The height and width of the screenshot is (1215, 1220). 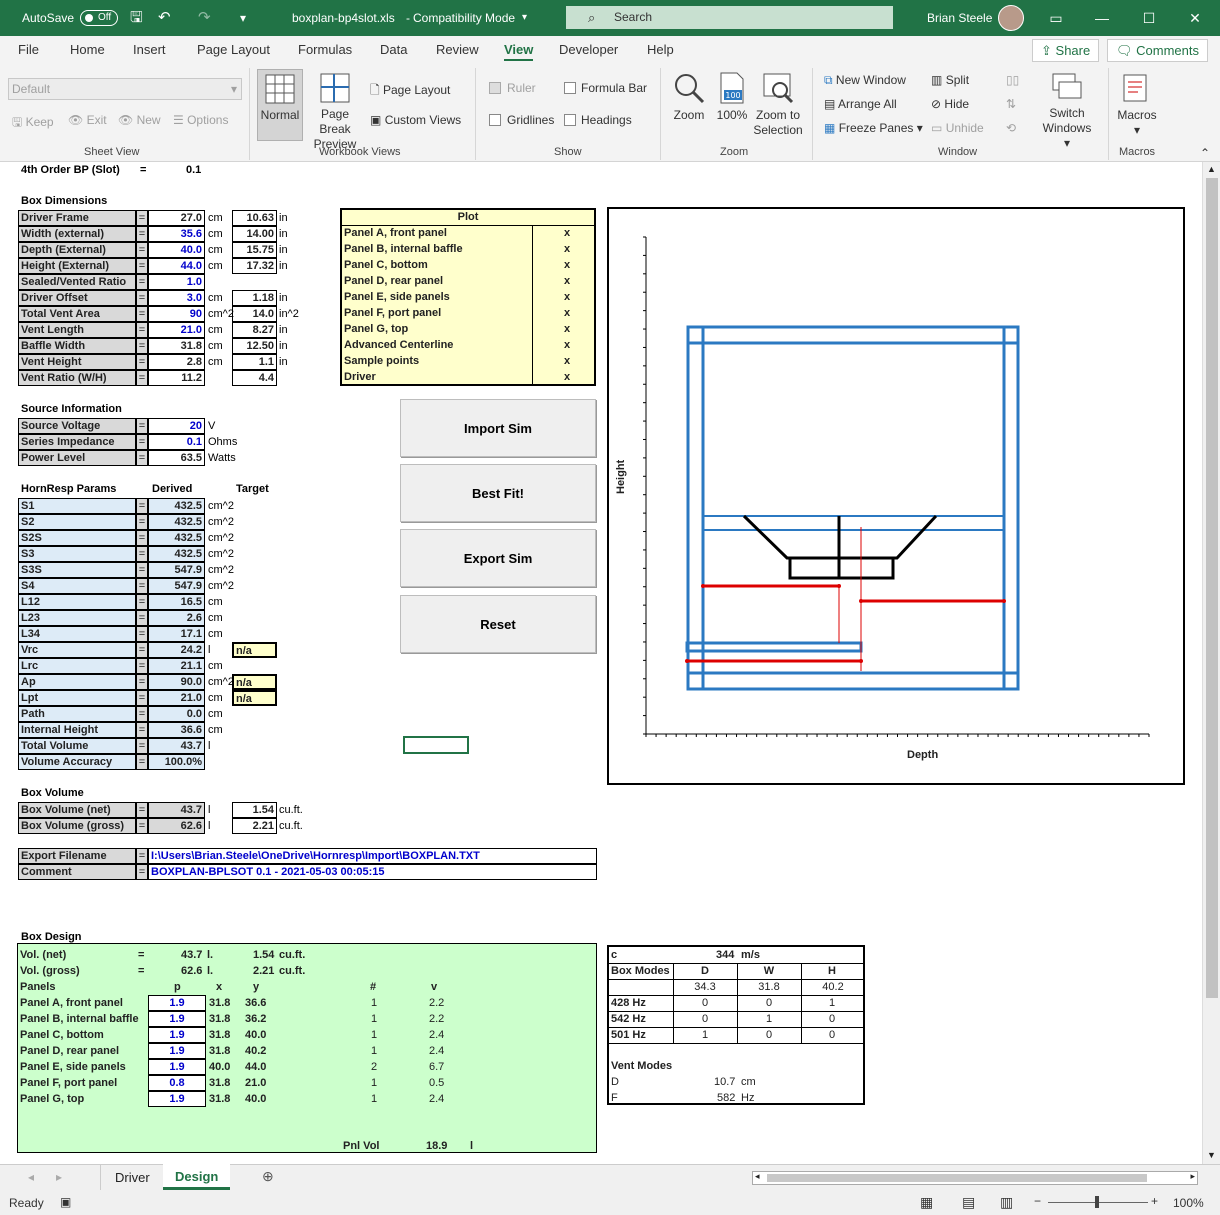 I want to click on zoom-slider-thumb, so click(x=1097, y=1202).